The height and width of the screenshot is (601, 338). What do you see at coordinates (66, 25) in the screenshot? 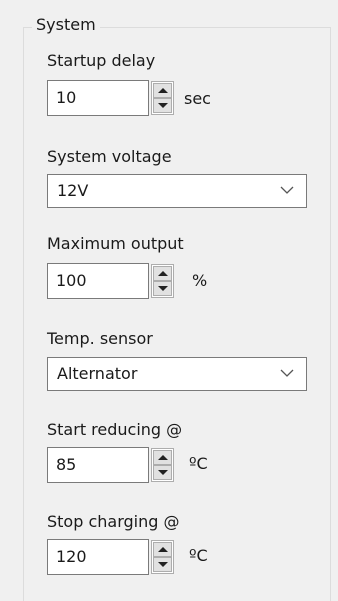
I see `system-group-title: System` at bounding box center [66, 25].